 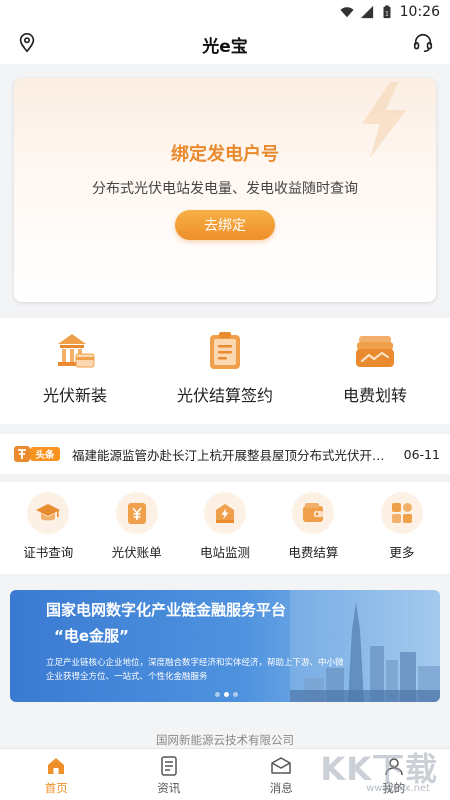 I want to click on wallet-icon, so click(x=313, y=512).